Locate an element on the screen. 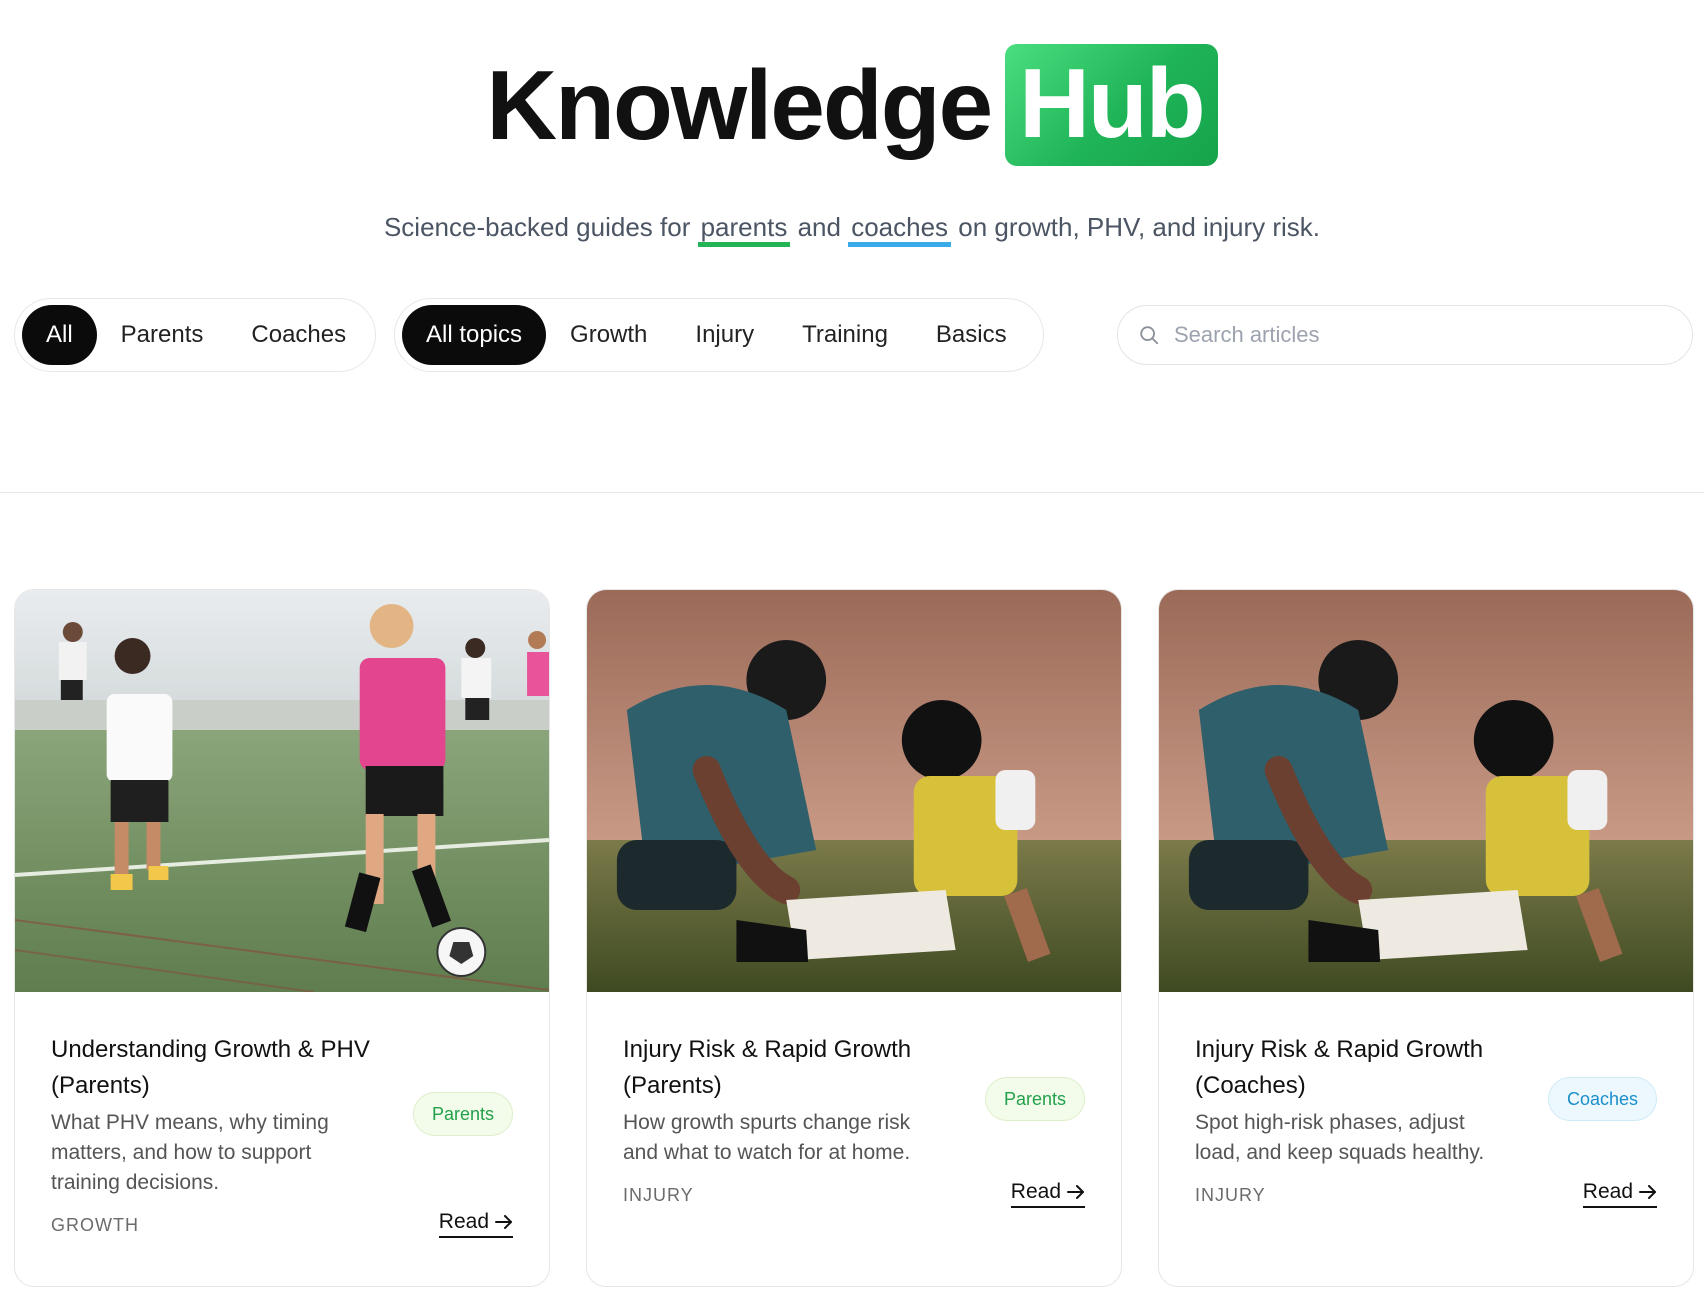 This screenshot has height=1294, width=1704. topic-basics: Basics is located at coordinates (971, 335).